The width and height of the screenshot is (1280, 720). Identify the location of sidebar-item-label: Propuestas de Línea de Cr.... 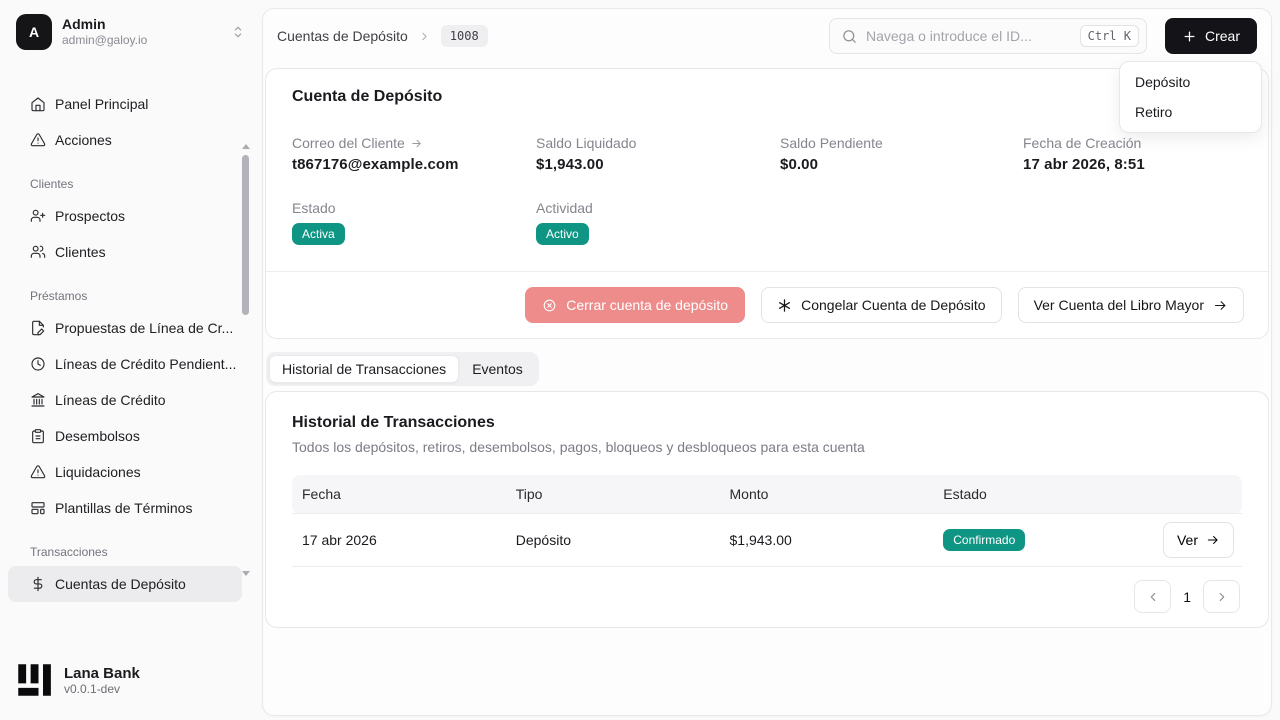
(144, 328).